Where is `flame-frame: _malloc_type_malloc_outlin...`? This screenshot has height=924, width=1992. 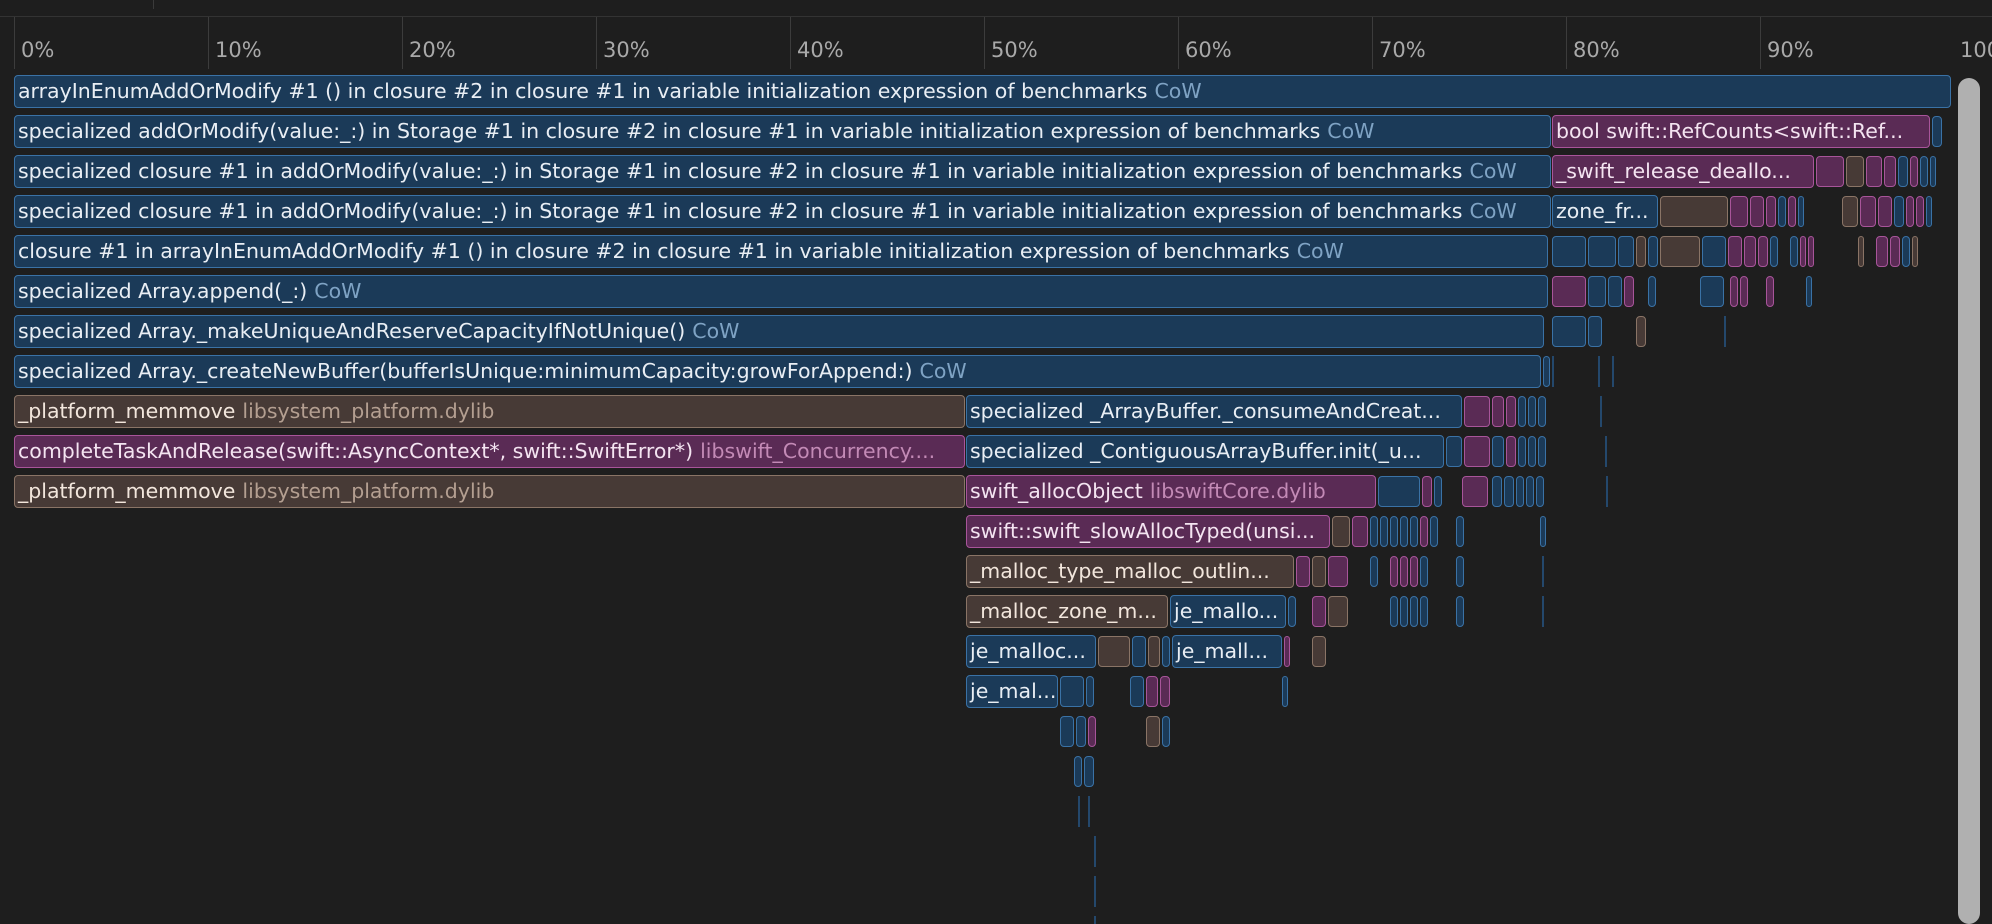 flame-frame: _malloc_type_malloc_outlin... is located at coordinates (1130, 571).